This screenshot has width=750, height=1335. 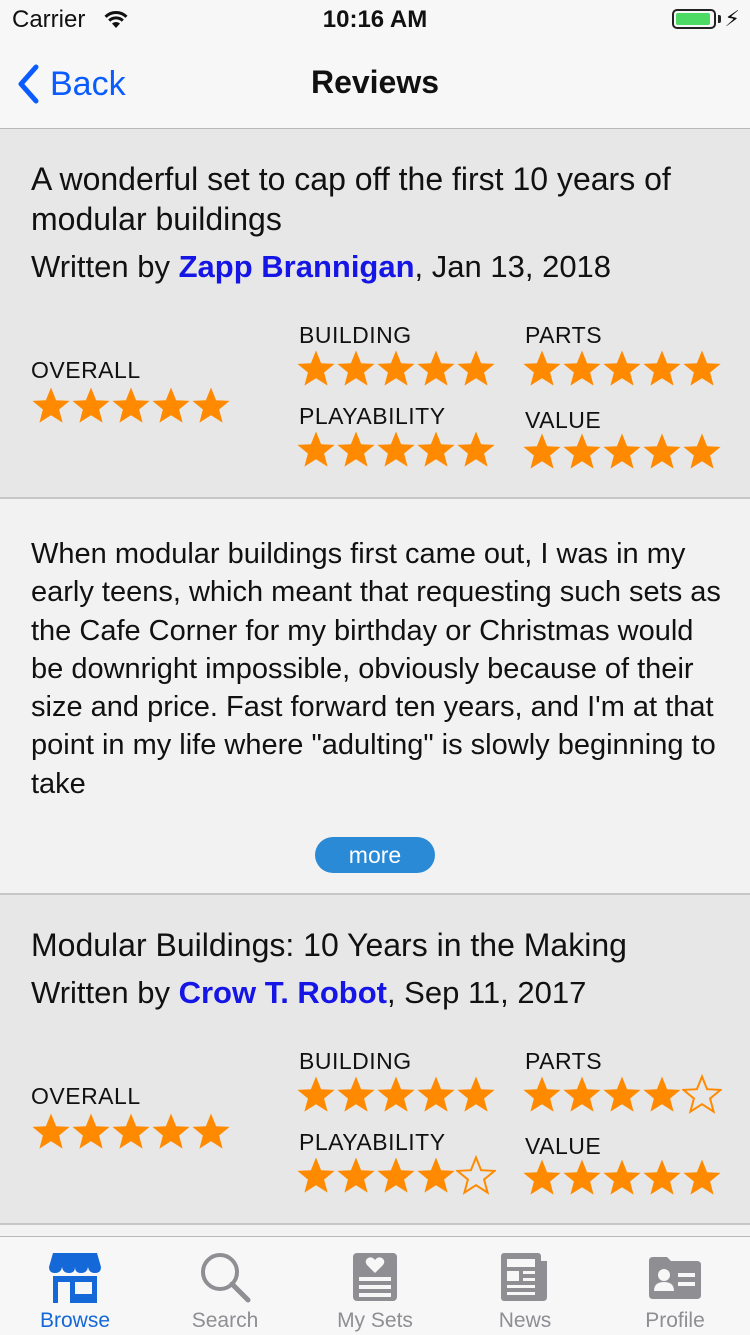 I want to click on id-card-icon, so click(x=675, y=1278).